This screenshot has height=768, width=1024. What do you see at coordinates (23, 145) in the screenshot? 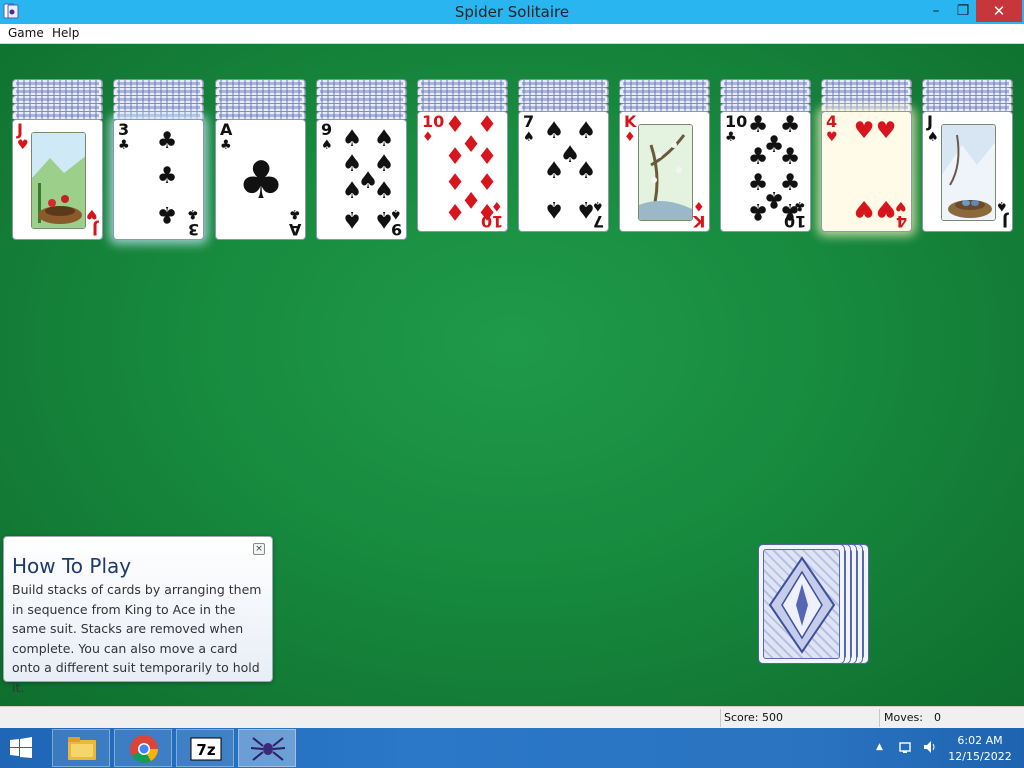
I see `card-suit: ♥` at bounding box center [23, 145].